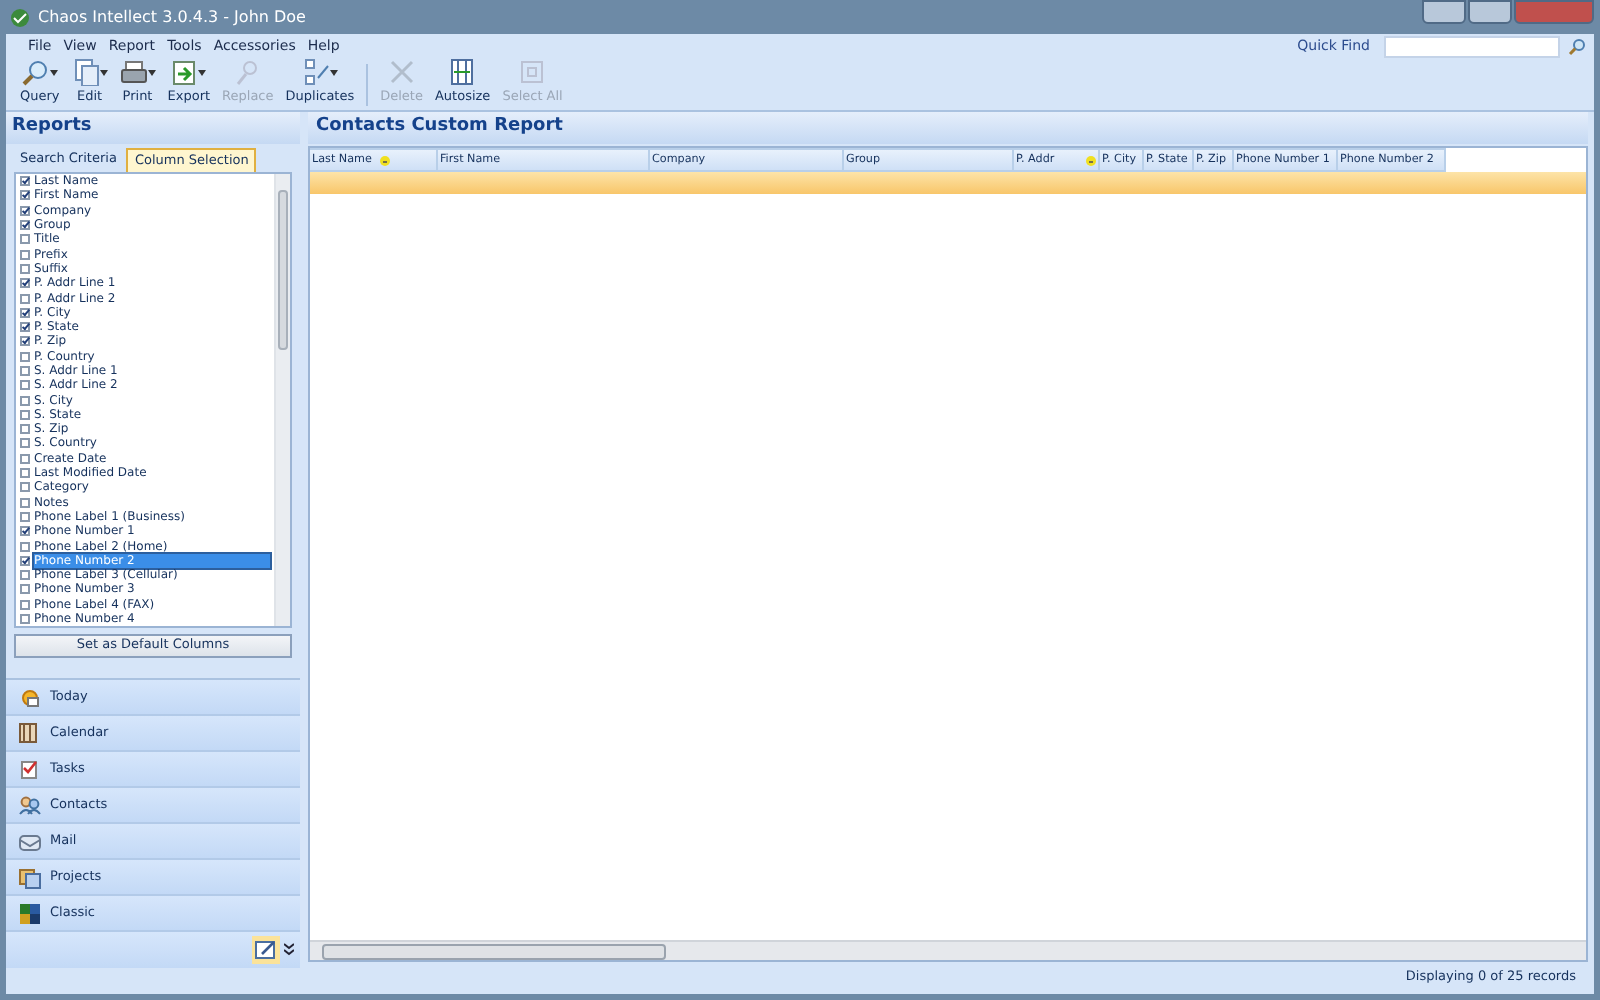 This screenshot has height=1000, width=1600. What do you see at coordinates (30, 913) in the screenshot?
I see `tiles-icon` at bounding box center [30, 913].